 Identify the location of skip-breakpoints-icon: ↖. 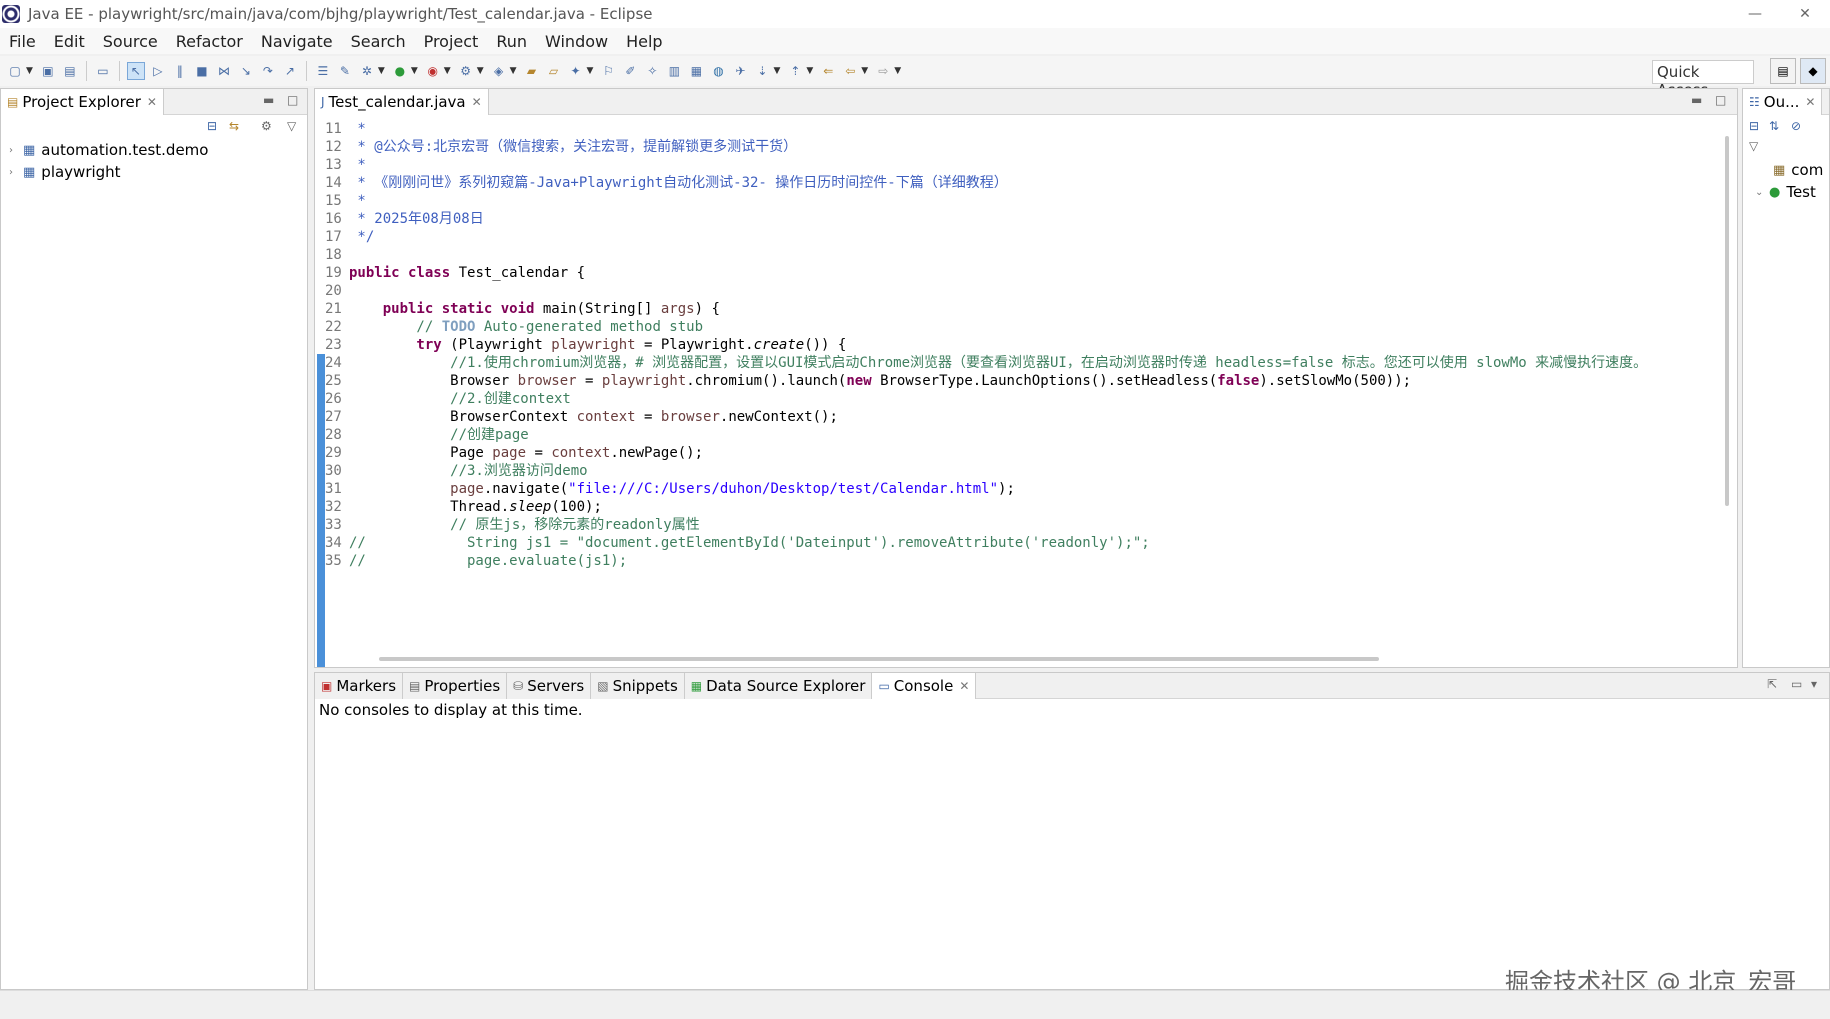
(135, 71).